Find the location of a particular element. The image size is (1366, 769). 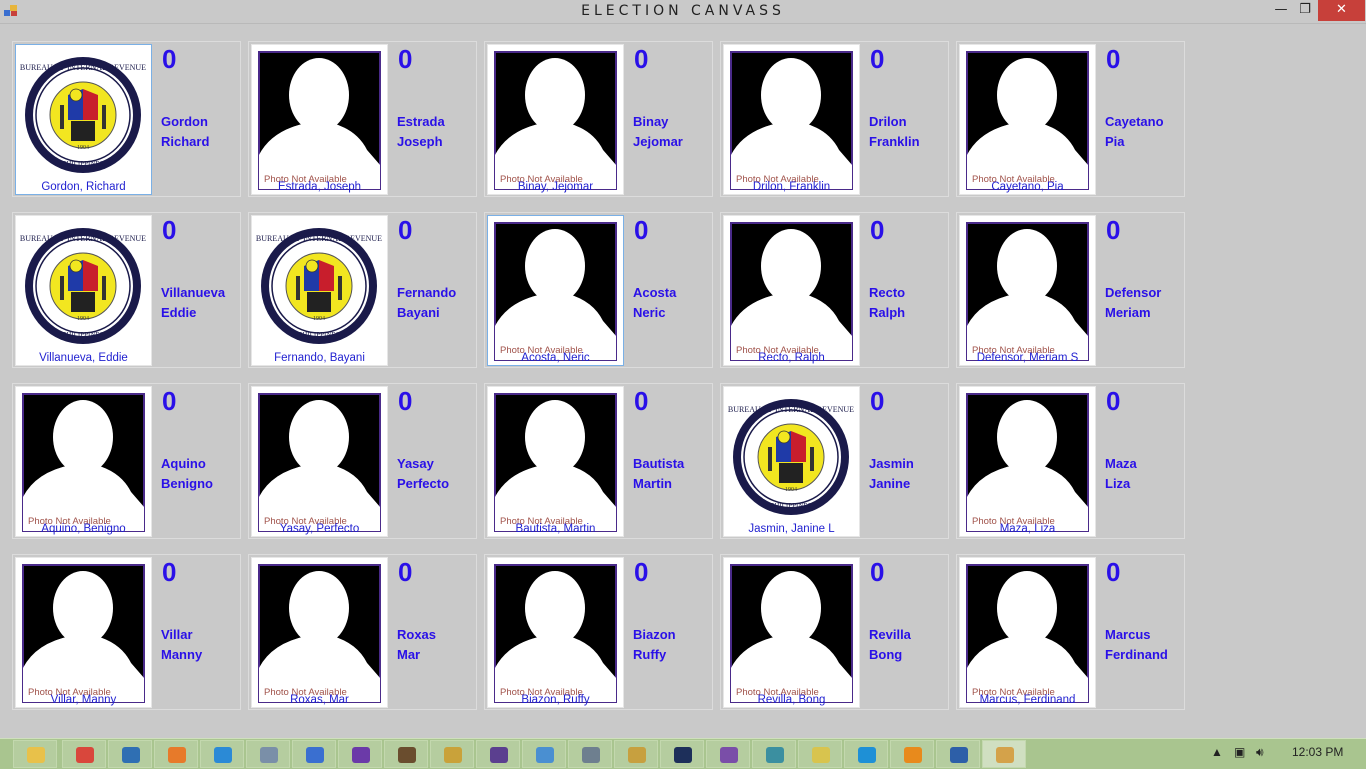

photo-caption: Villanueva, Eddie is located at coordinates (83, 358).